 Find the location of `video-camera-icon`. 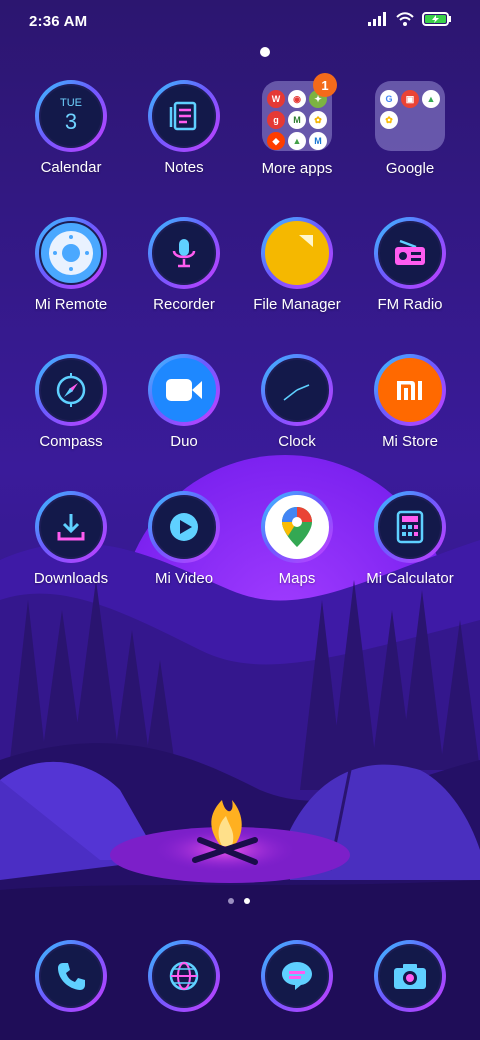

video-camera-icon is located at coordinates (184, 390).